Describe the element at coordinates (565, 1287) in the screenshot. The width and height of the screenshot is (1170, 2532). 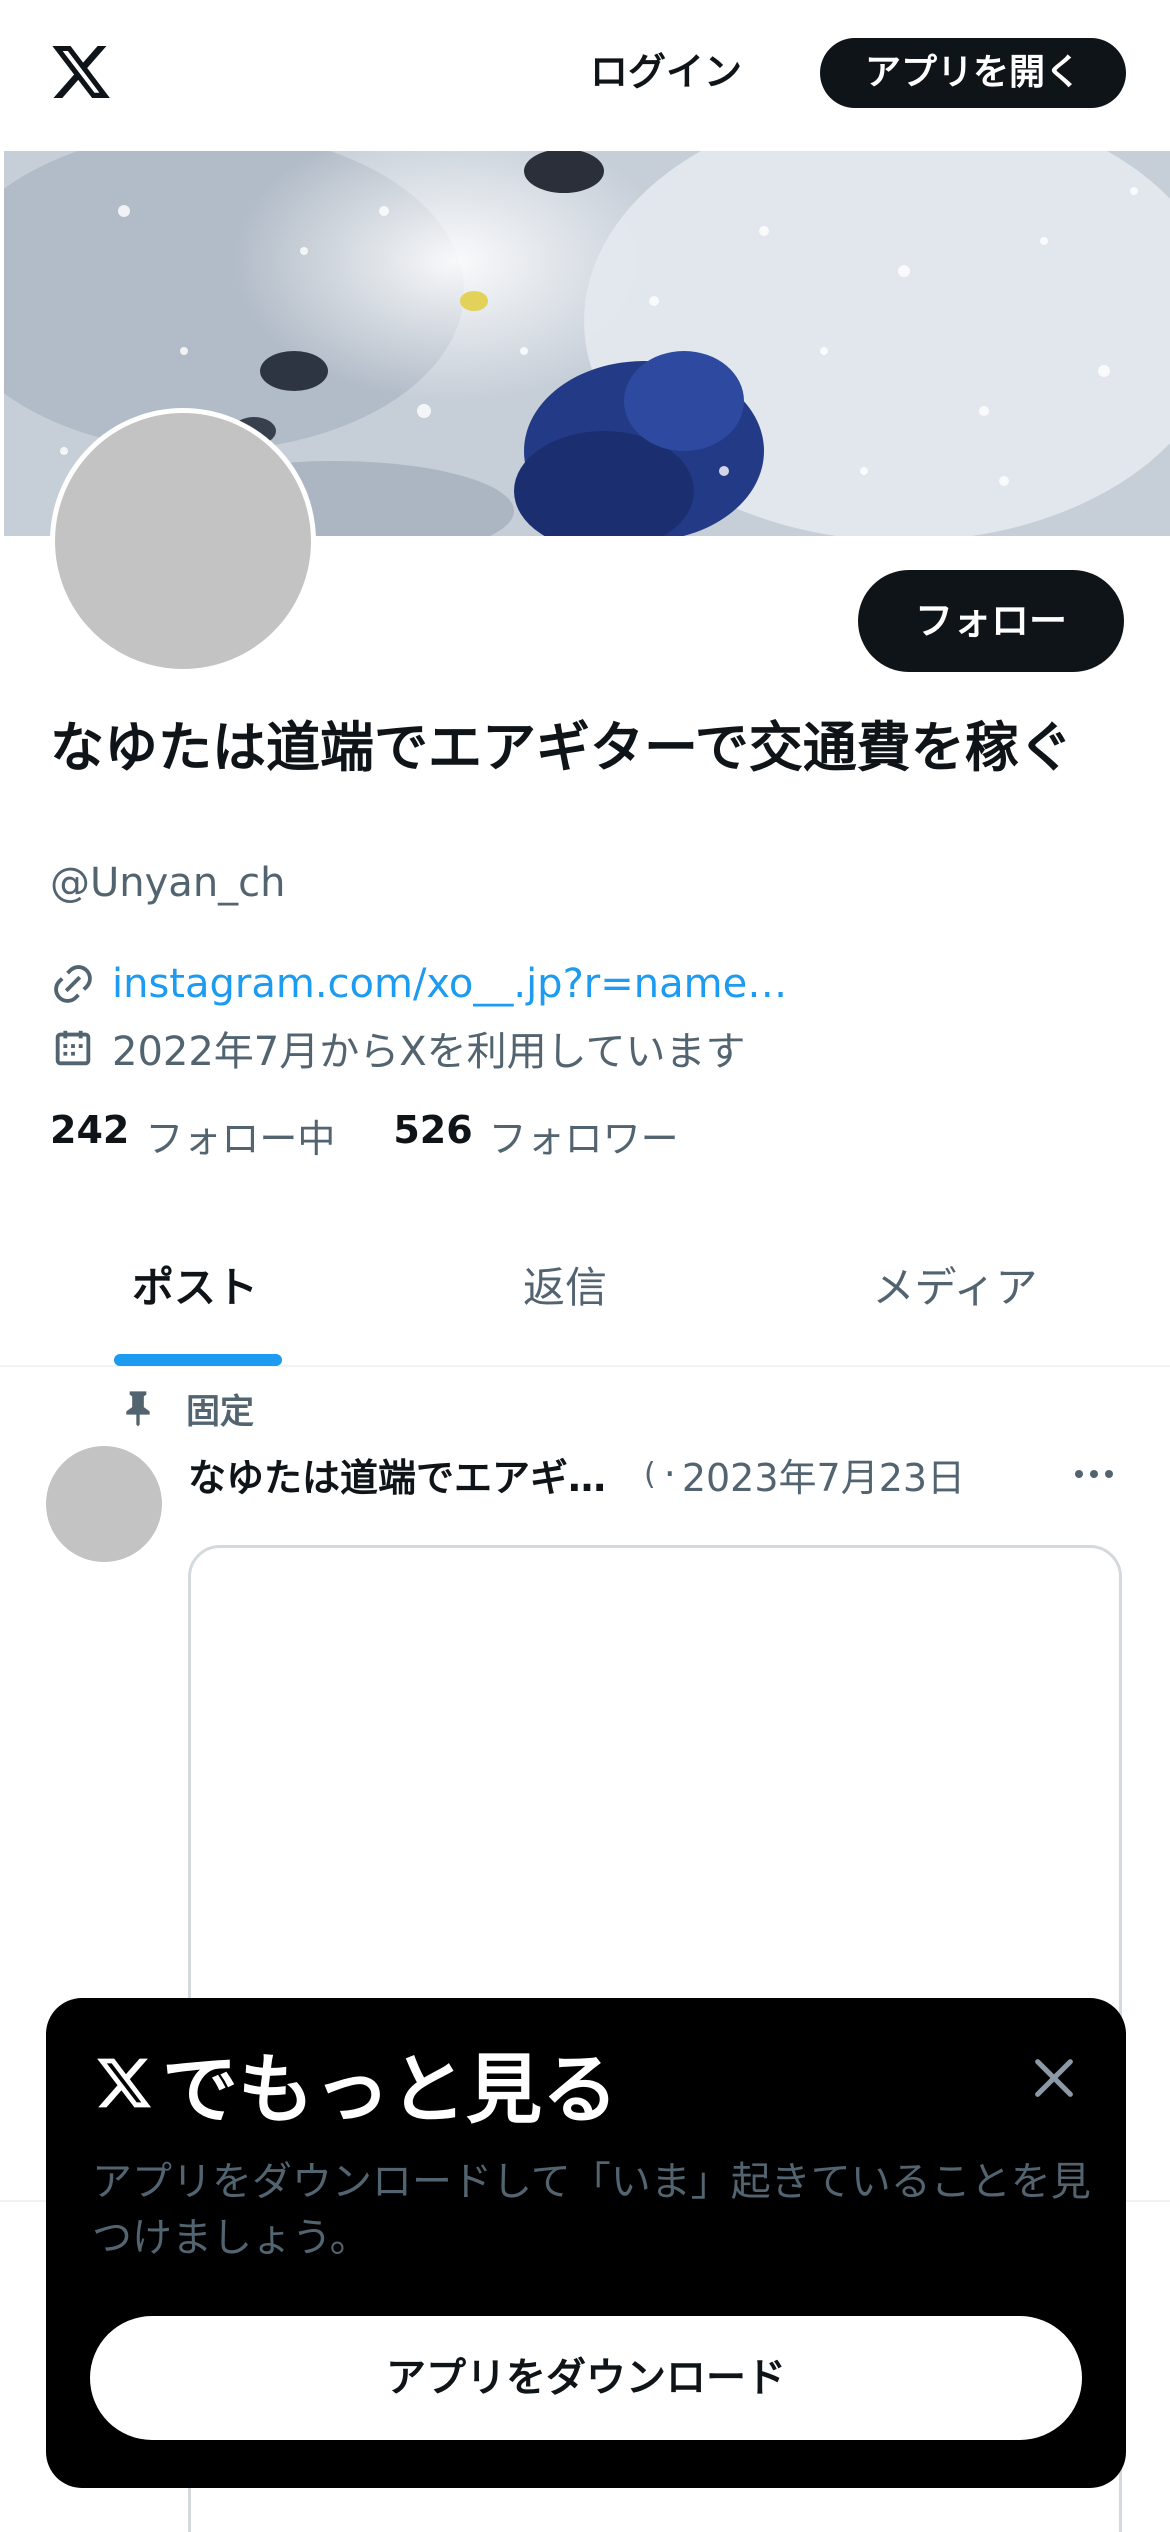
I see `tab-replies: 返信` at that location.